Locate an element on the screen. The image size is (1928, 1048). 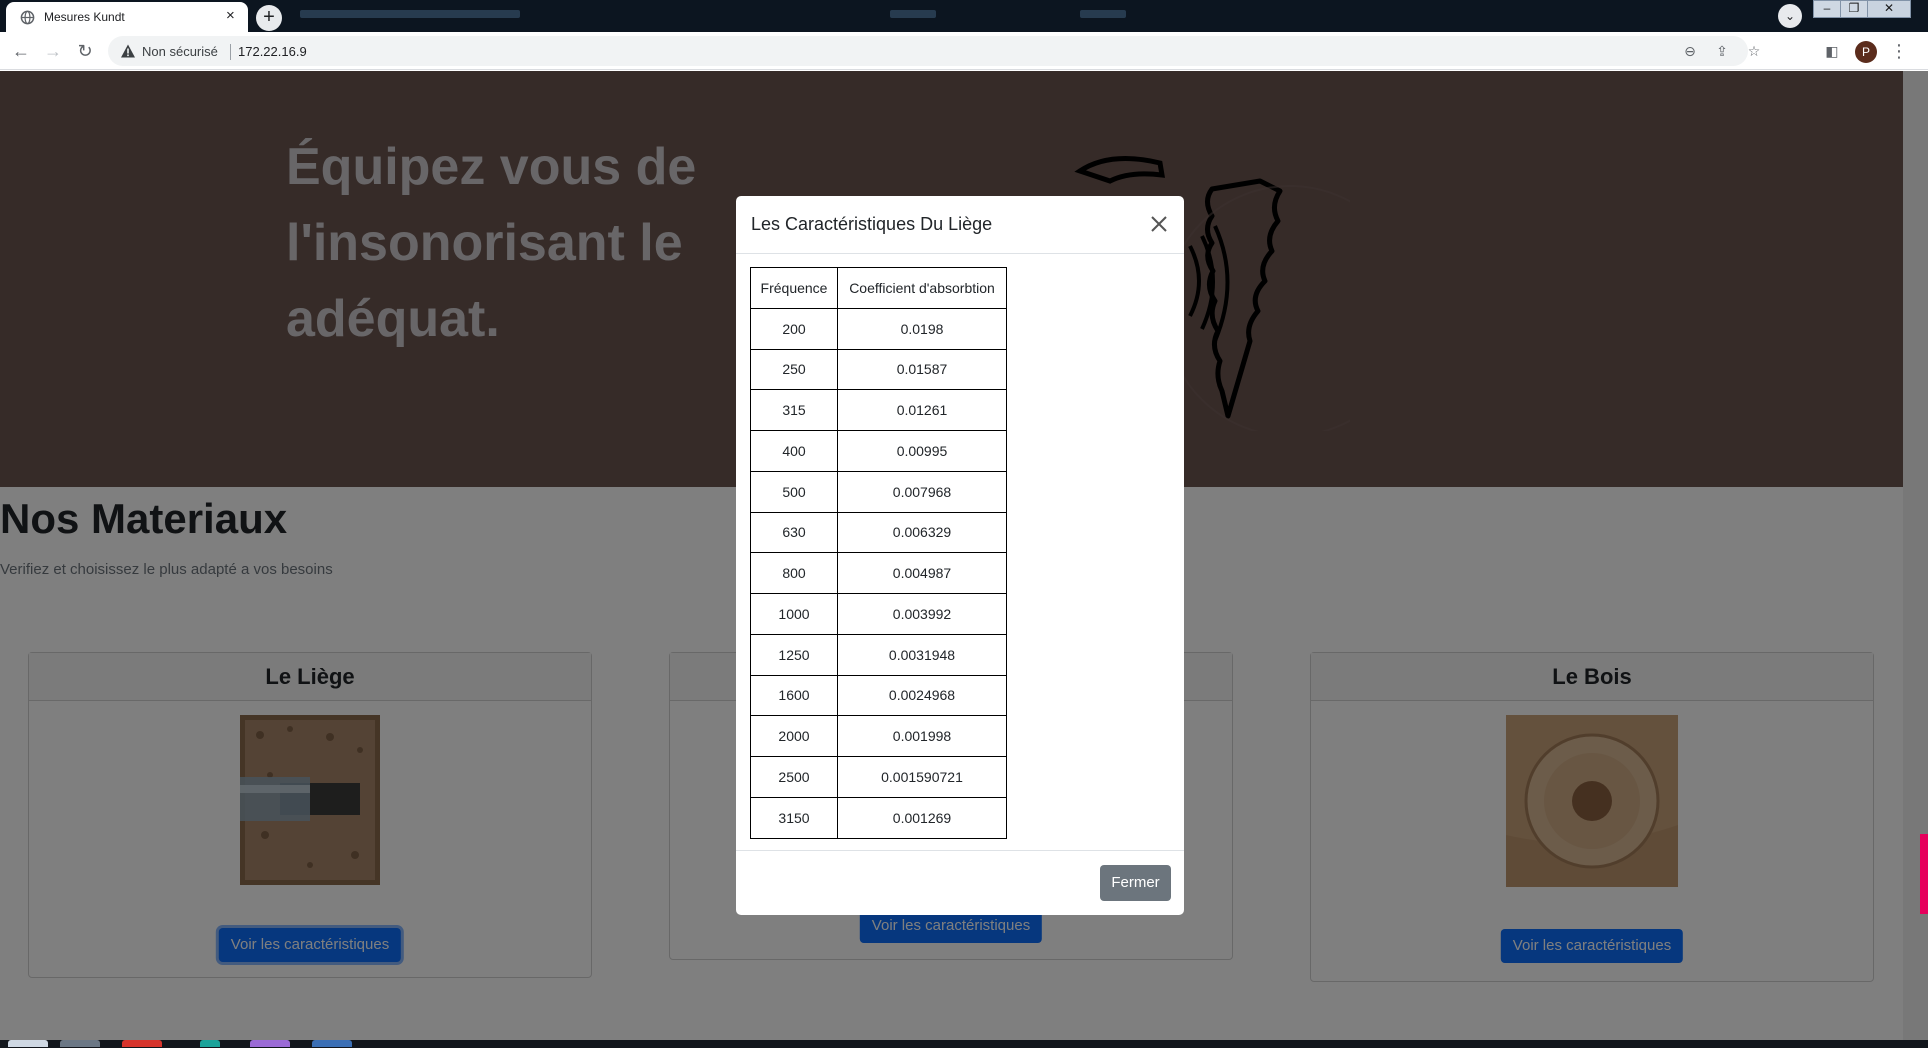
table-row: 2000 0.001998 is located at coordinates (878, 736).